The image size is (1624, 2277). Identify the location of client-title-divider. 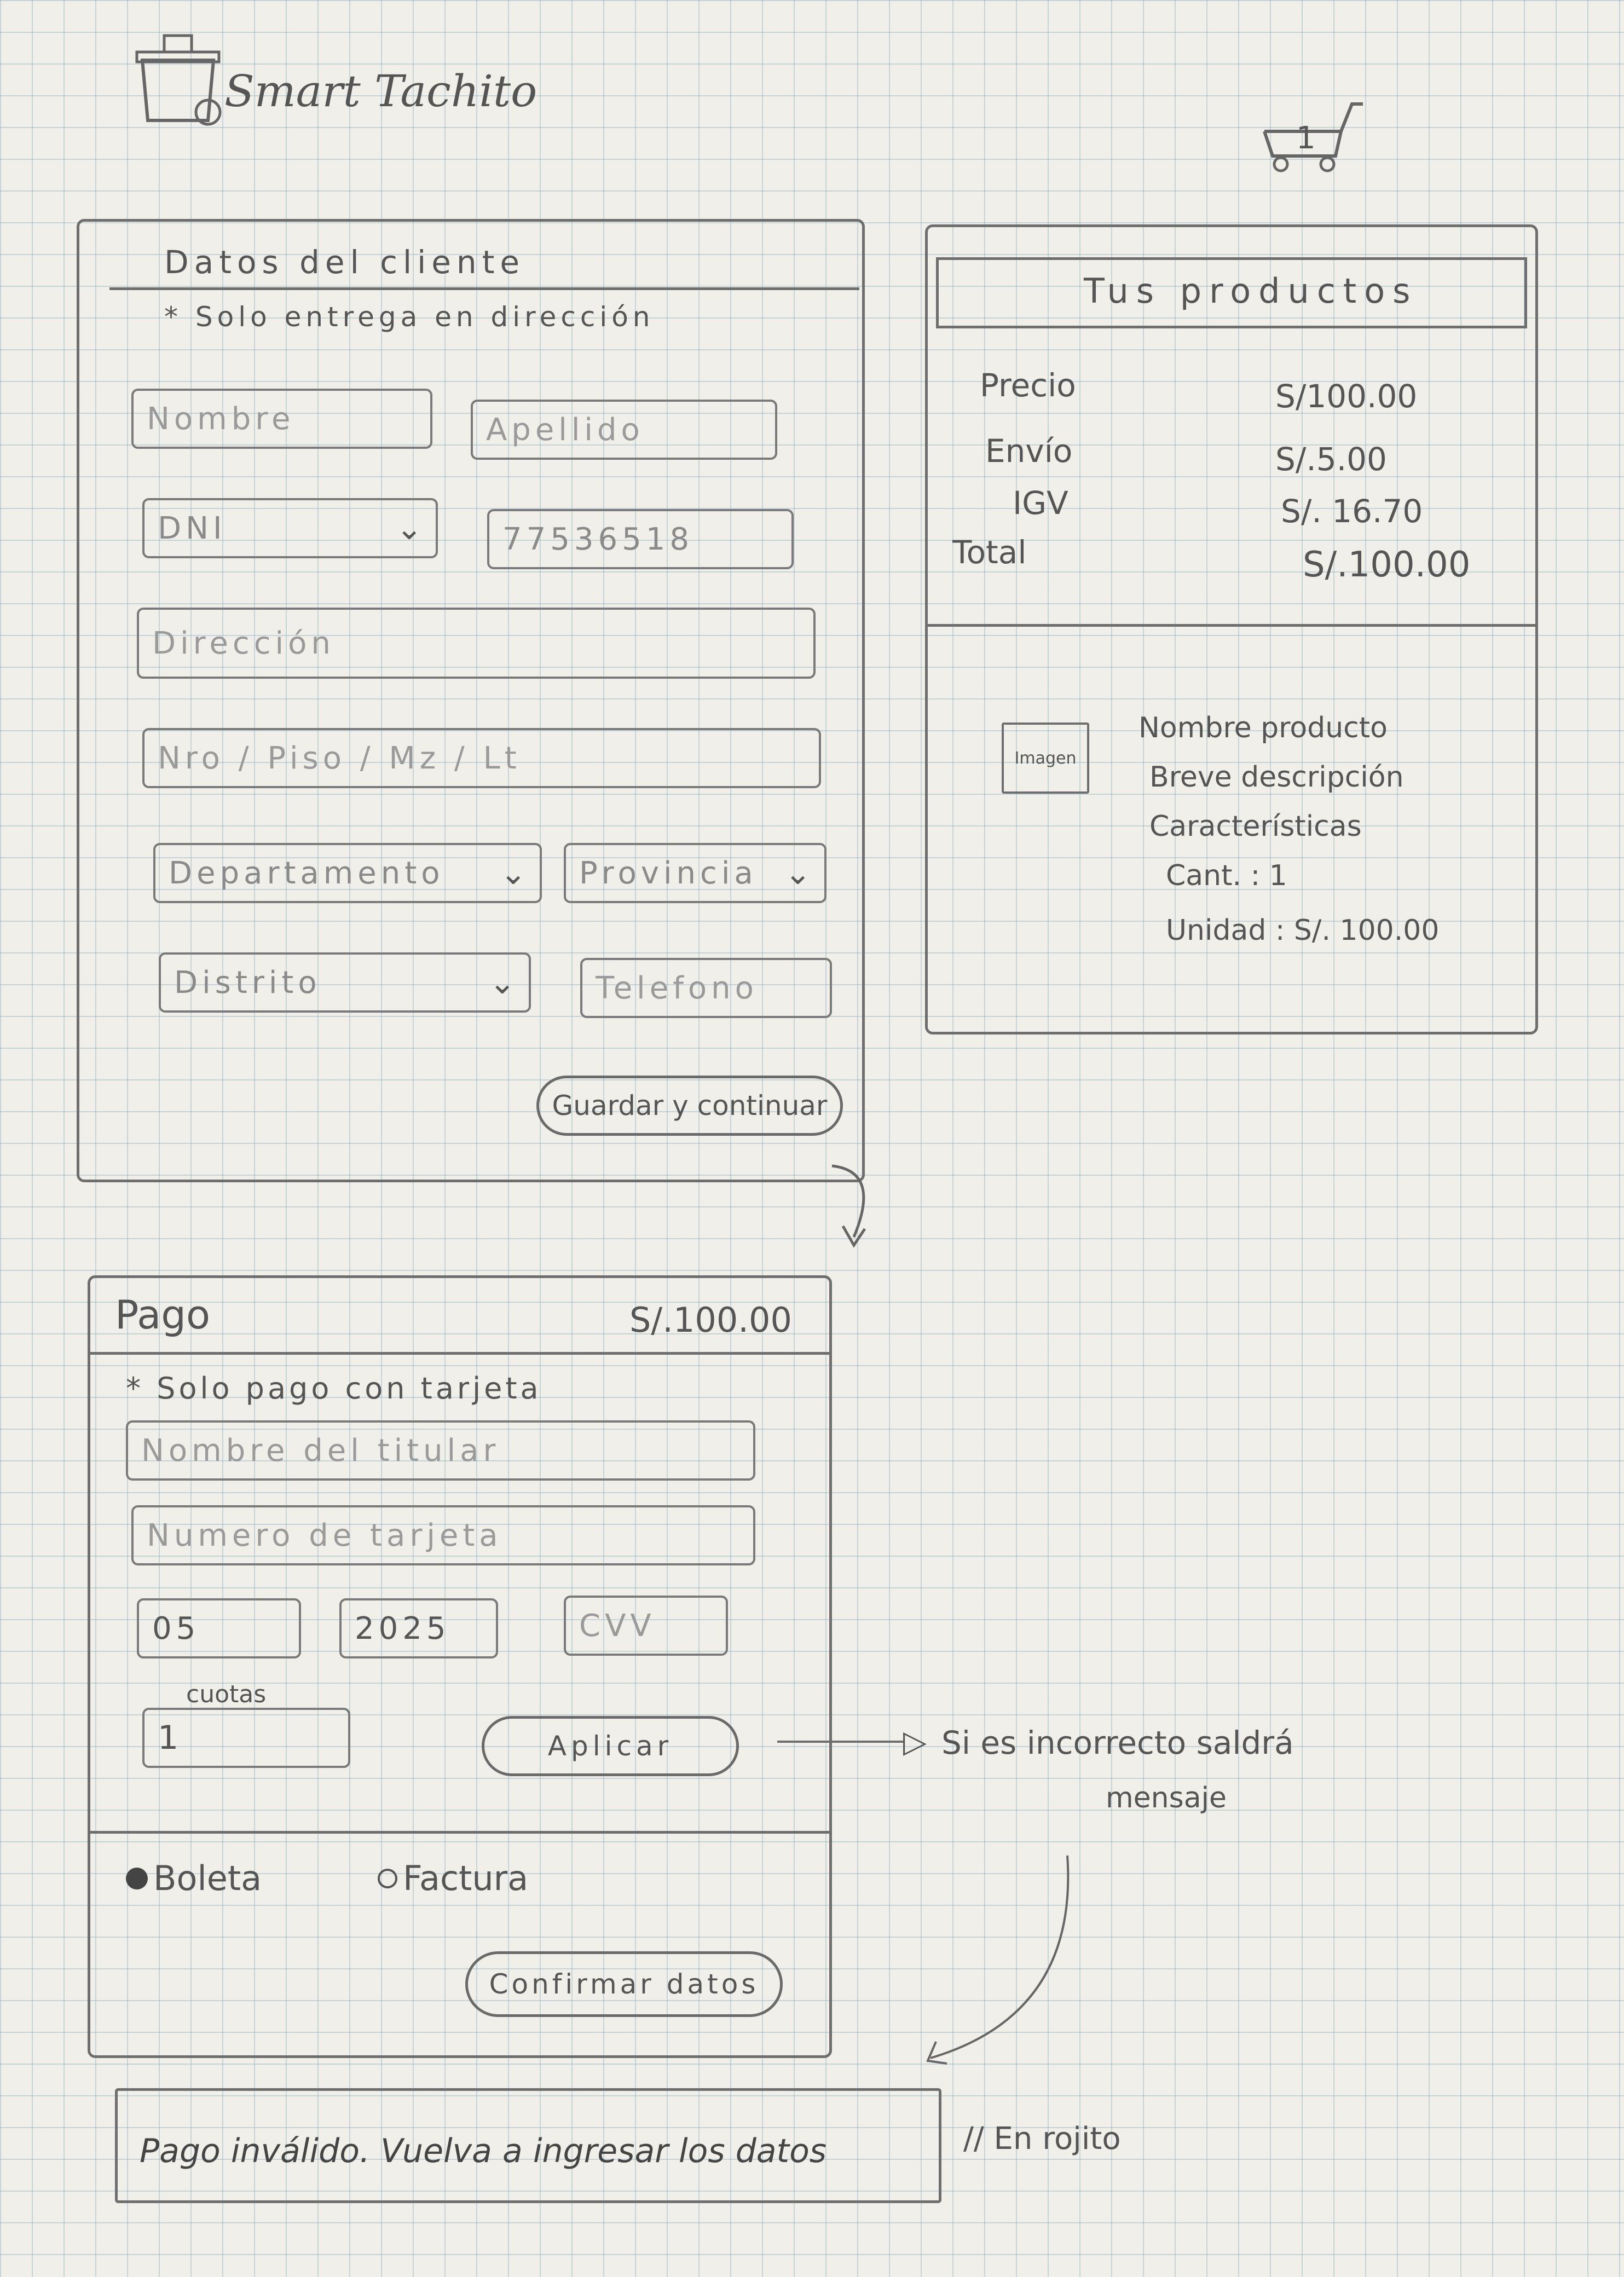
(484, 288).